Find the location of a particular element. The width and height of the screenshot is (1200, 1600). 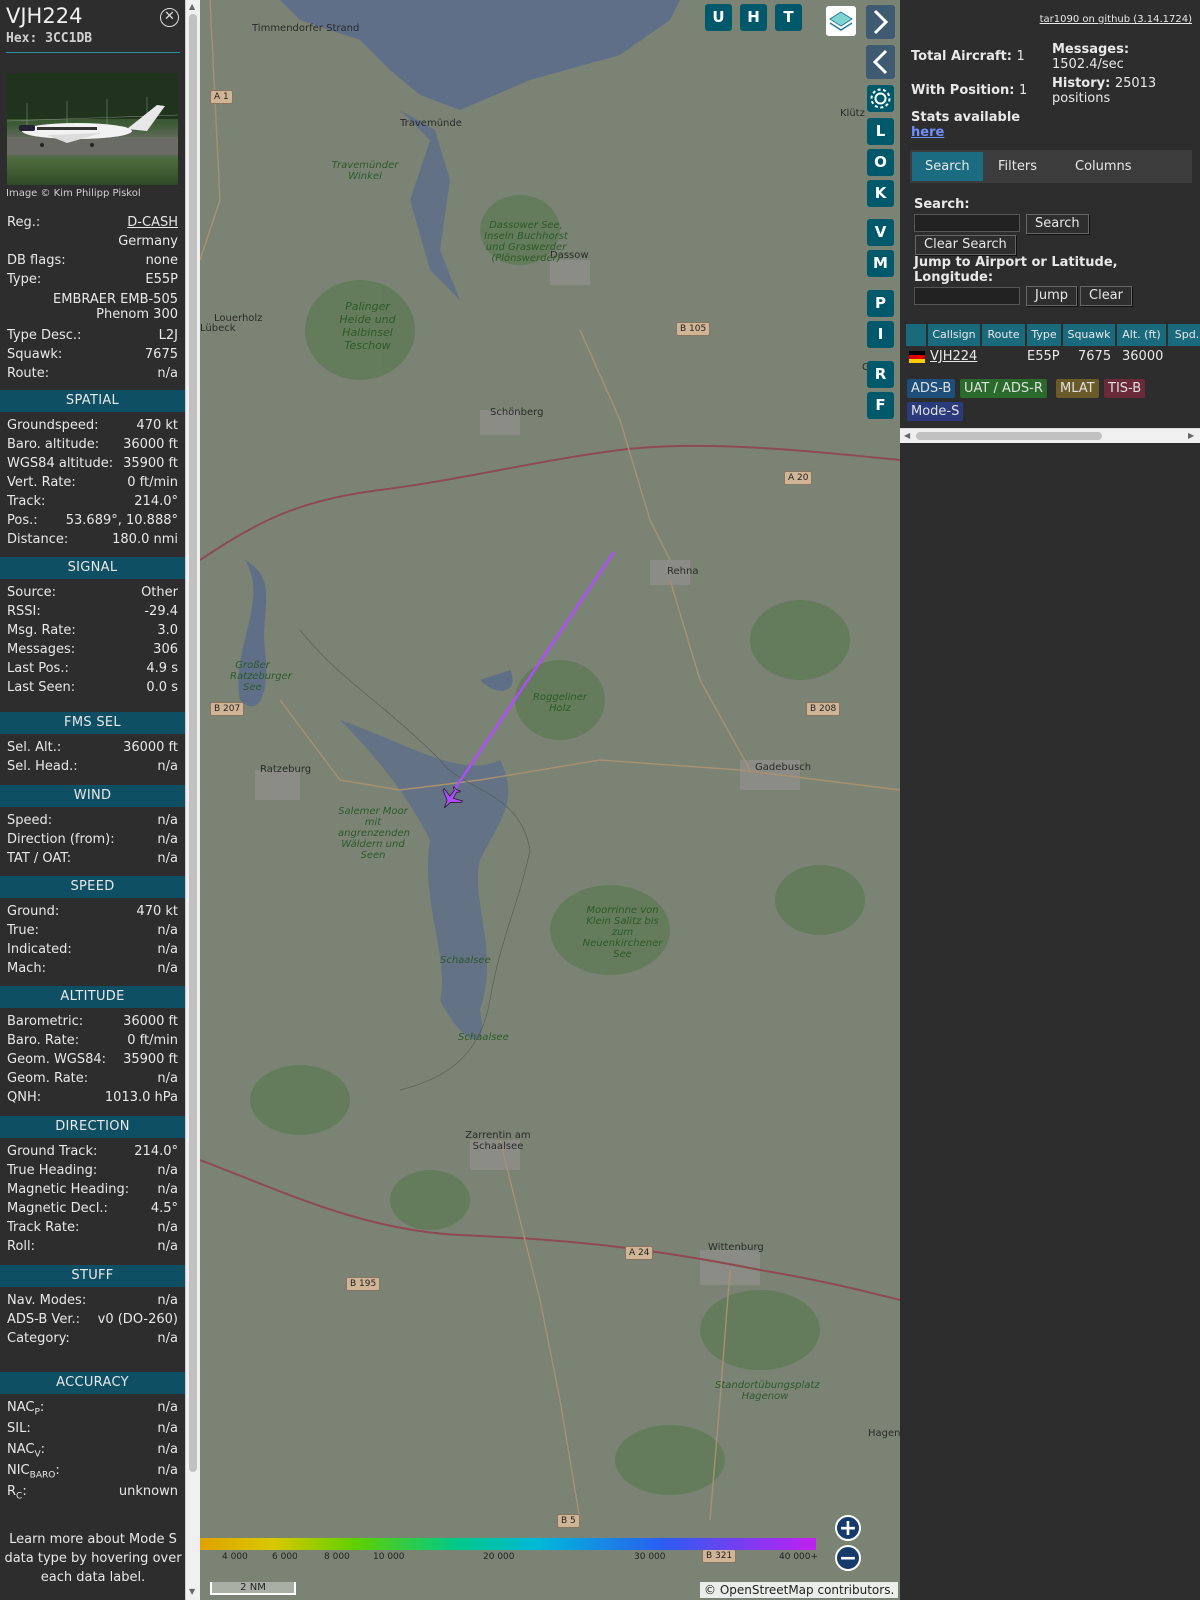

detail-label: ADS-B Ver.: is located at coordinates (43, 1319).